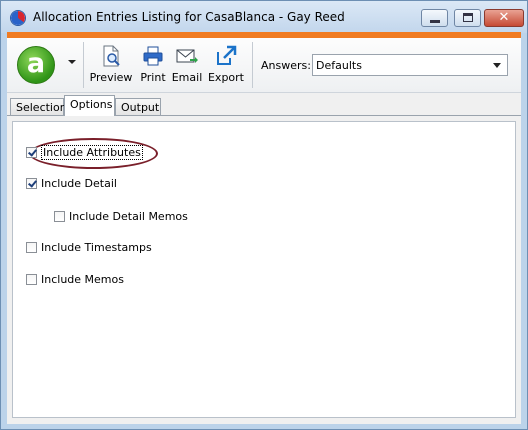 The image size is (528, 430). What do you see at coordinates (111, 77) in the screenshot?
I see `preview-label: Preview` at bounding box center [111, 77].